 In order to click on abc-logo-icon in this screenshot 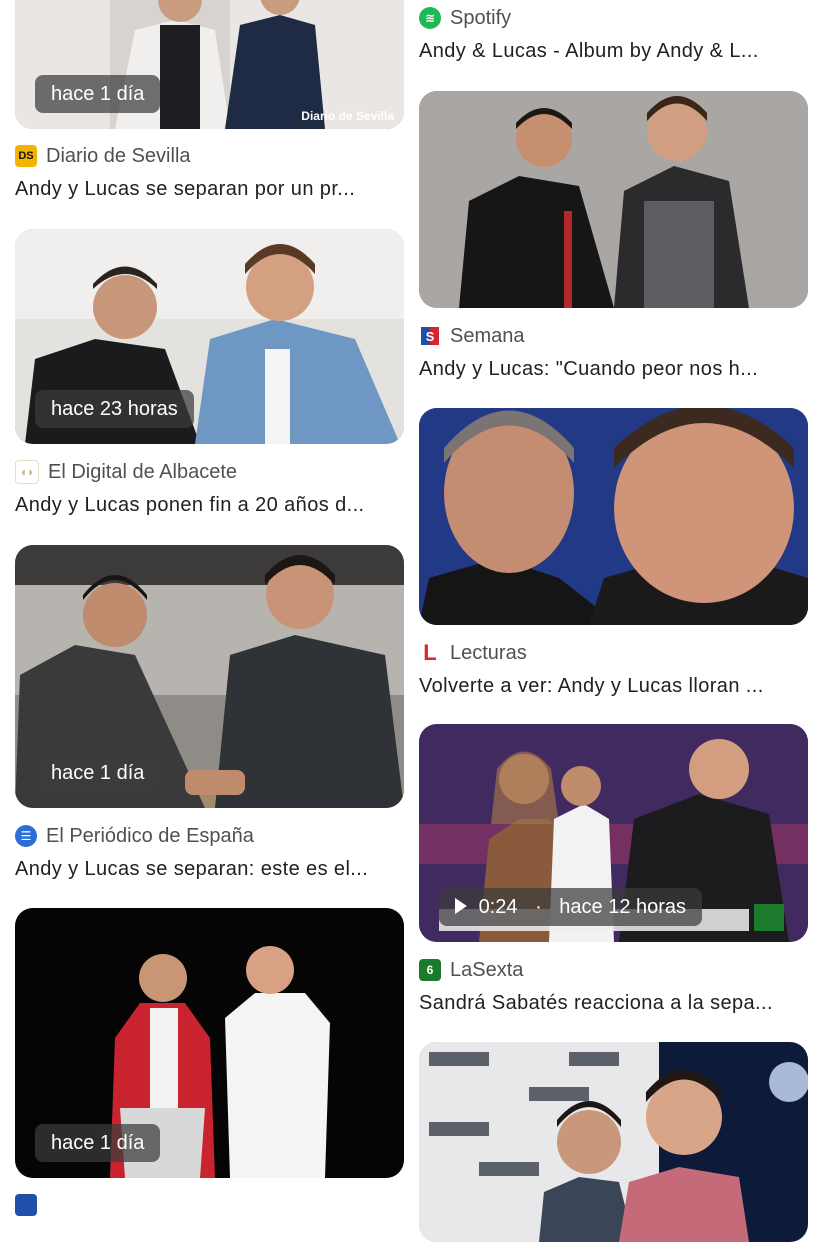, I will do `click(26, 1205)`.